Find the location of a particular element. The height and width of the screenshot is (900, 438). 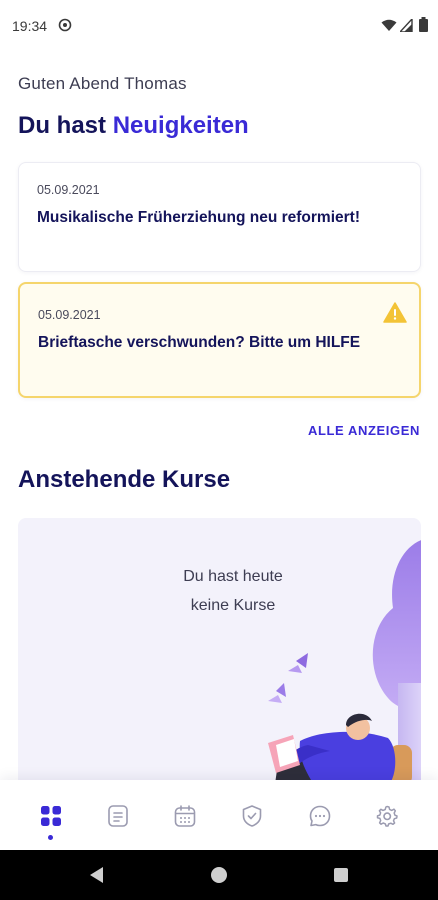

wifi-icon is located at coordinates (389, 25).